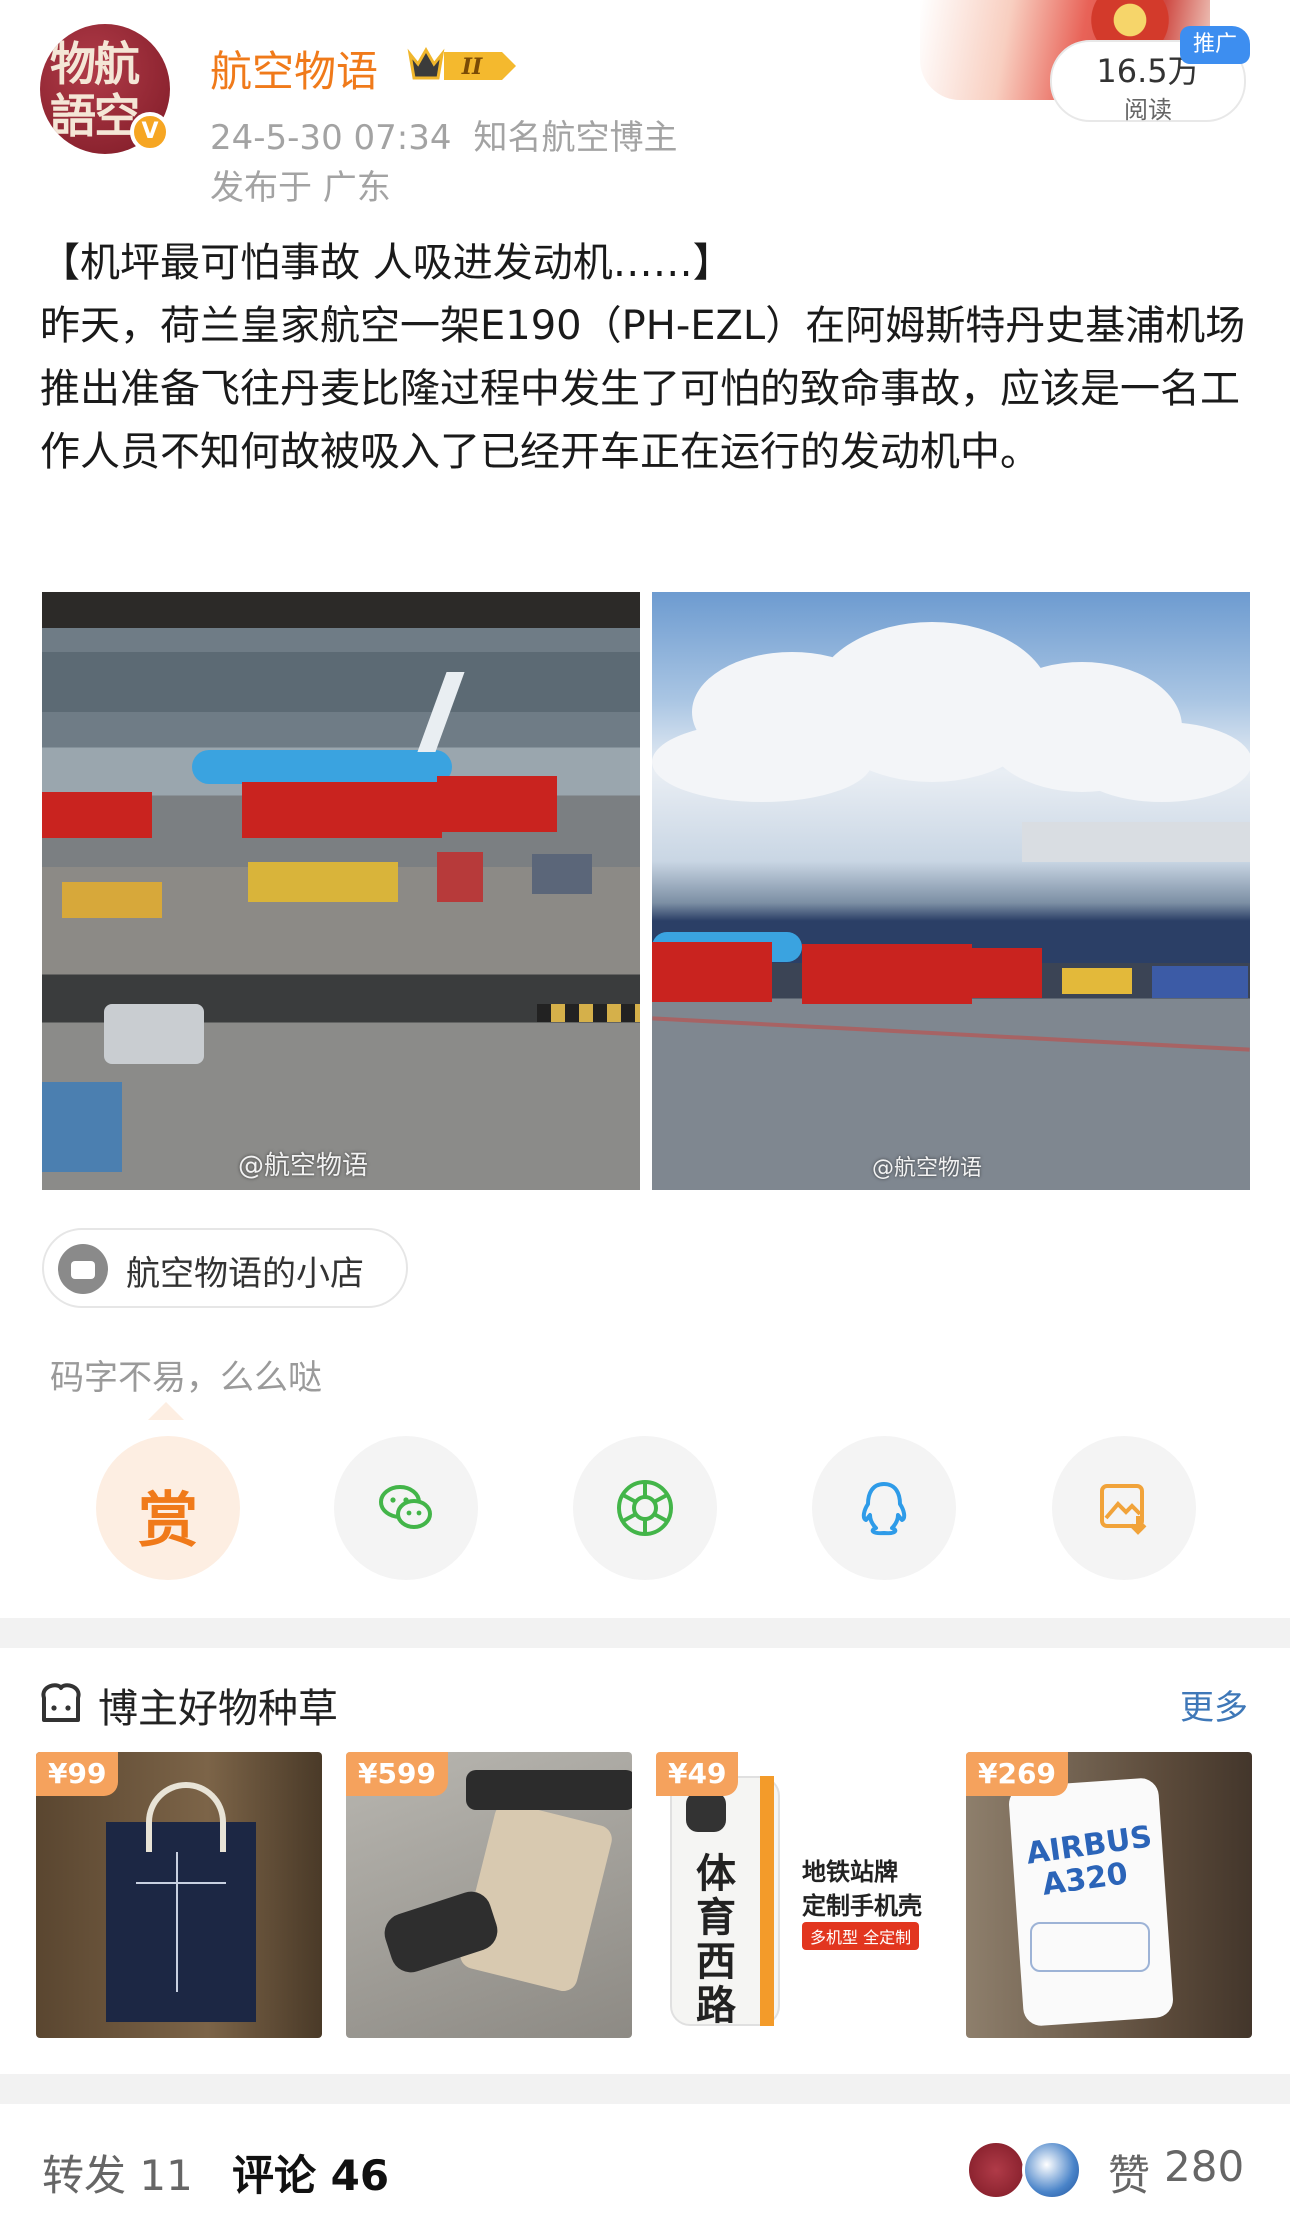 This screenshot has width=1290, height=2218. I want to click on shop-icon, so click(83, 1269).